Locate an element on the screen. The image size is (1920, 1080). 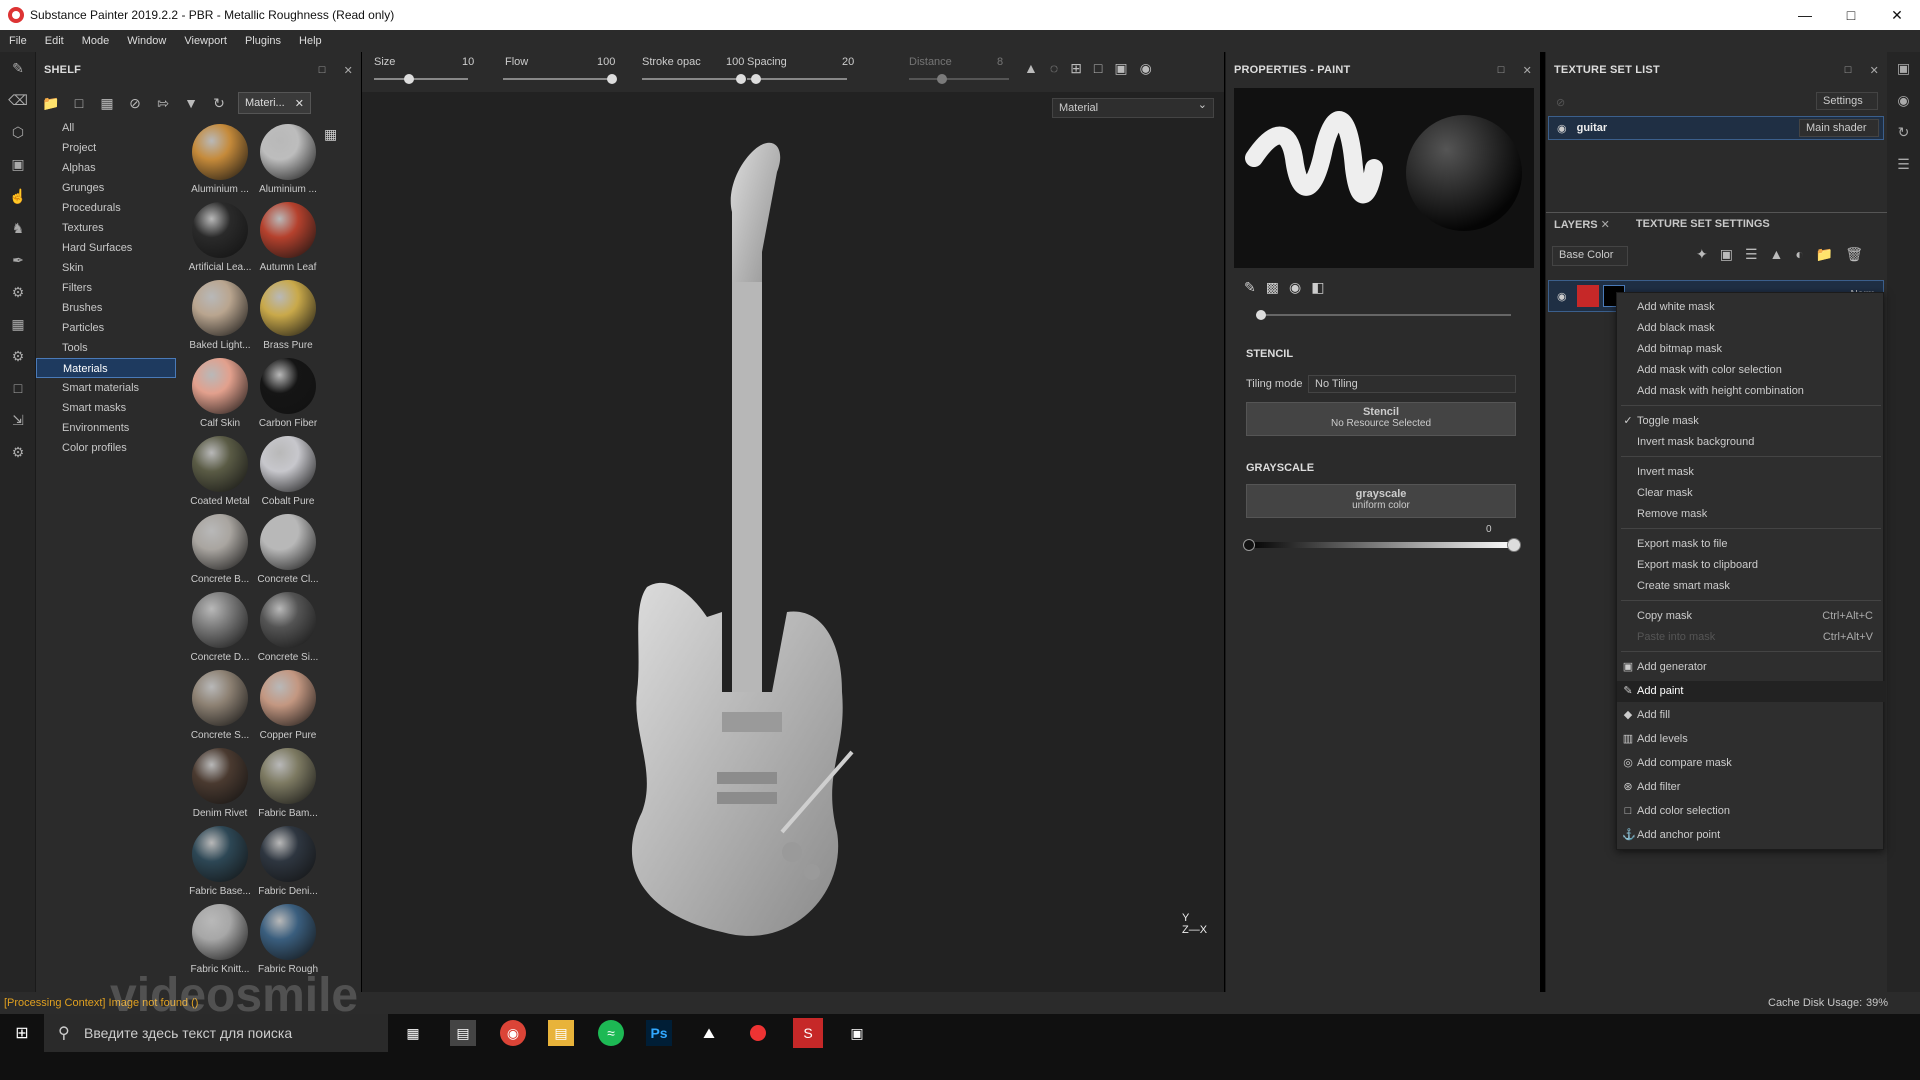
category-item: Hard Surfaces is located at coordinates (106, 248).